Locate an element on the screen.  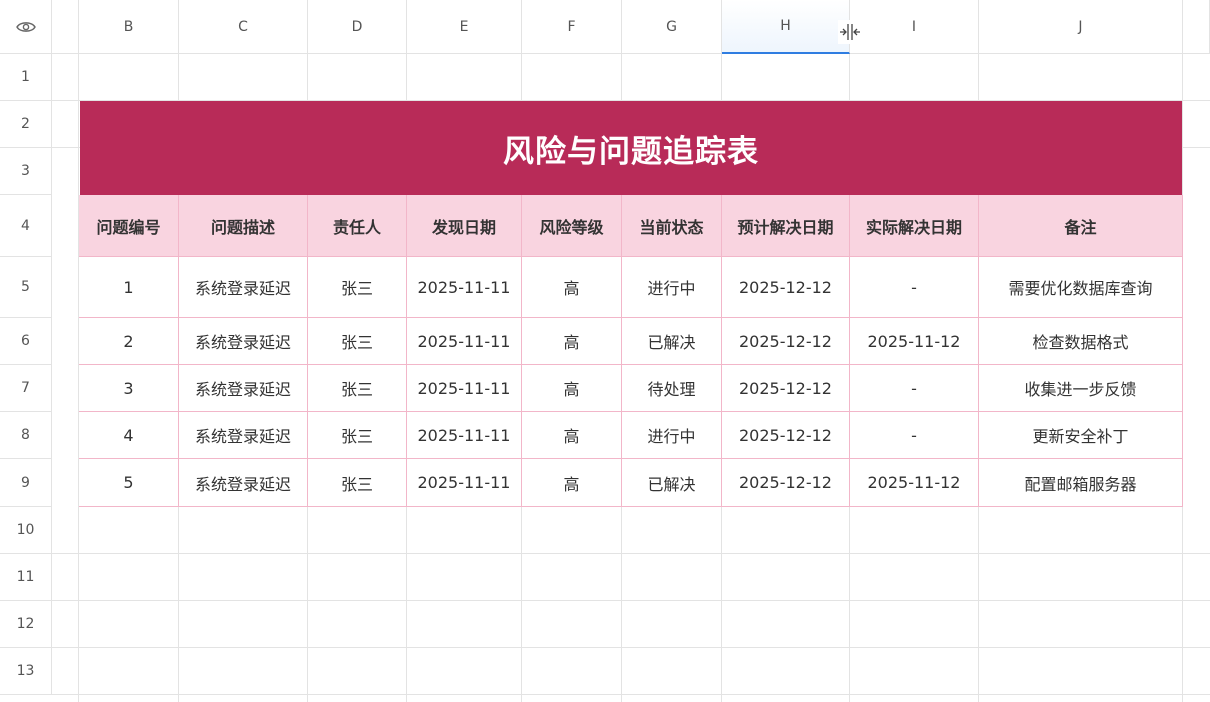
column-header-i: I is located at coordinates (914, 27).